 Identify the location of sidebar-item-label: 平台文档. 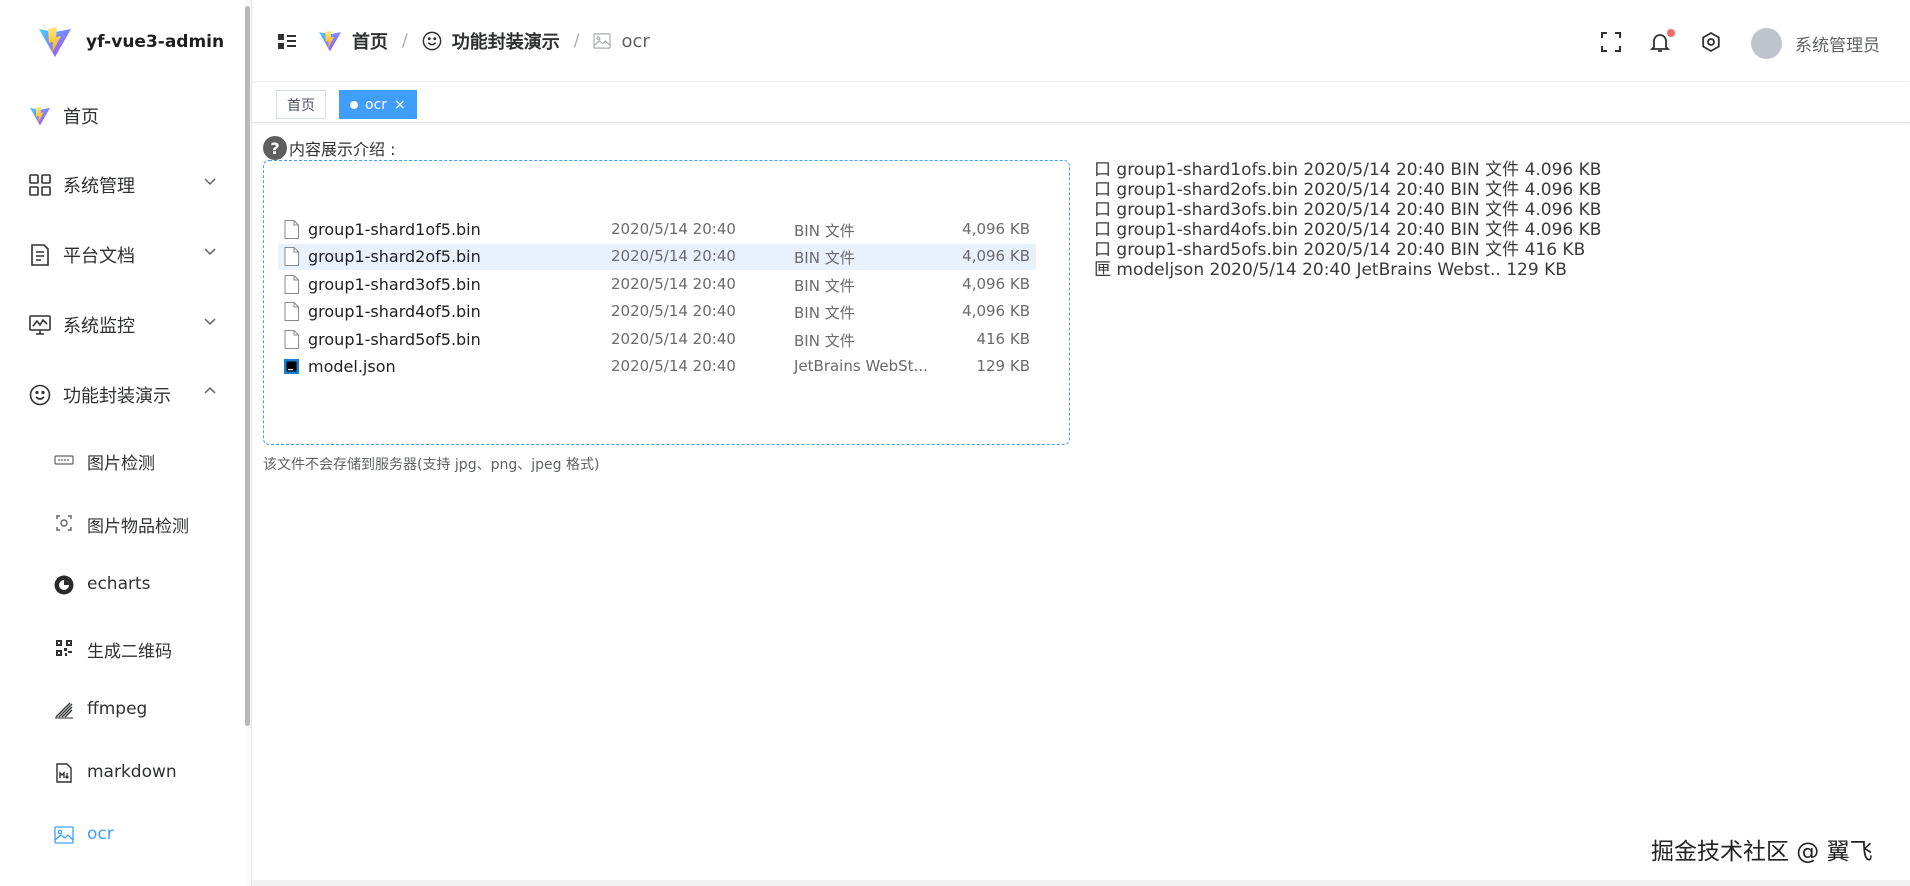
(99, 256).